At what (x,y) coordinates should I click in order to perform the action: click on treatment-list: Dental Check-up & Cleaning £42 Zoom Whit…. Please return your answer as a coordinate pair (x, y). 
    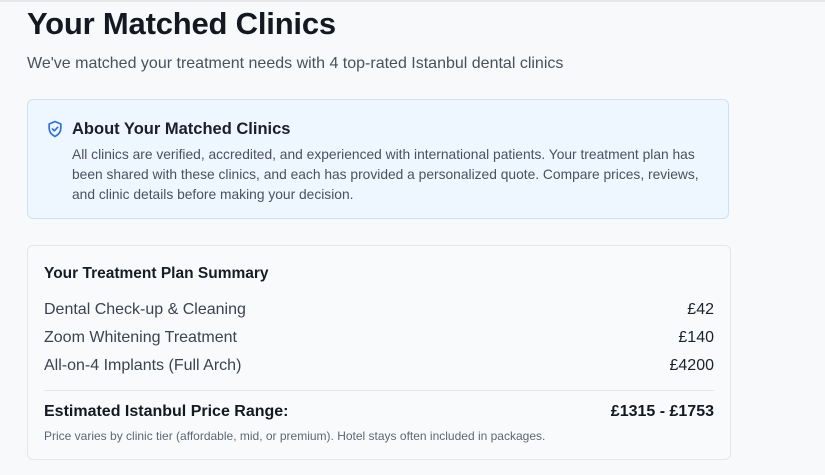
    Looking at the image, I should click on (379, 341).